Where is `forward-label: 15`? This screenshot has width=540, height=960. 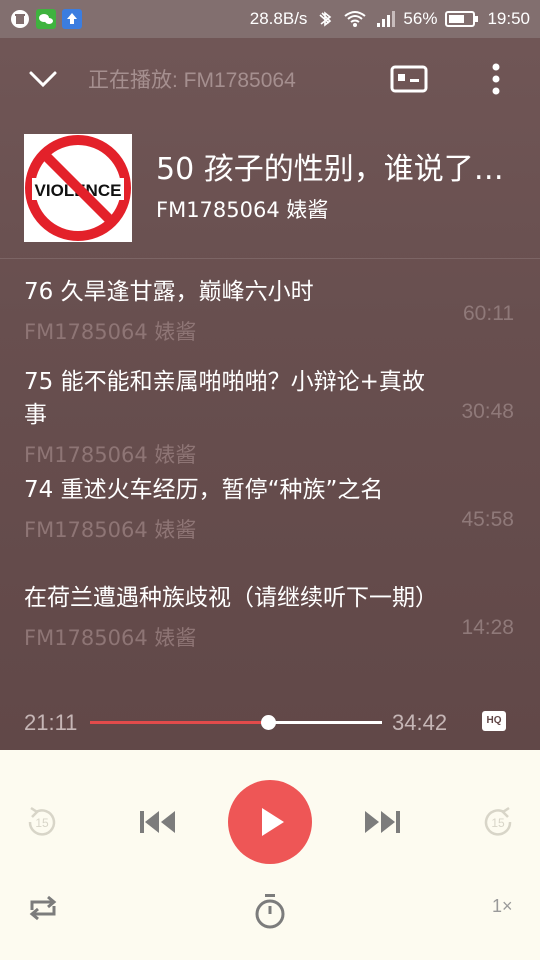 forward-label: 15 is located at coordinates (498, 823).